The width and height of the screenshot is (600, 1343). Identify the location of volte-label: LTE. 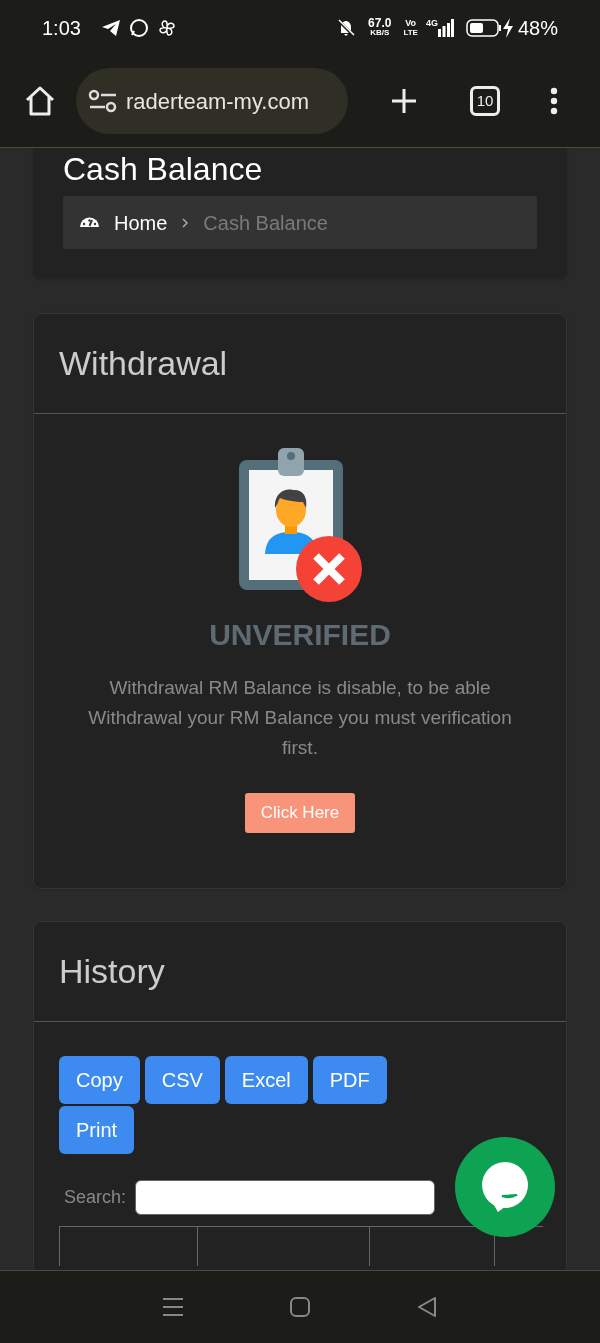
(410, 32).